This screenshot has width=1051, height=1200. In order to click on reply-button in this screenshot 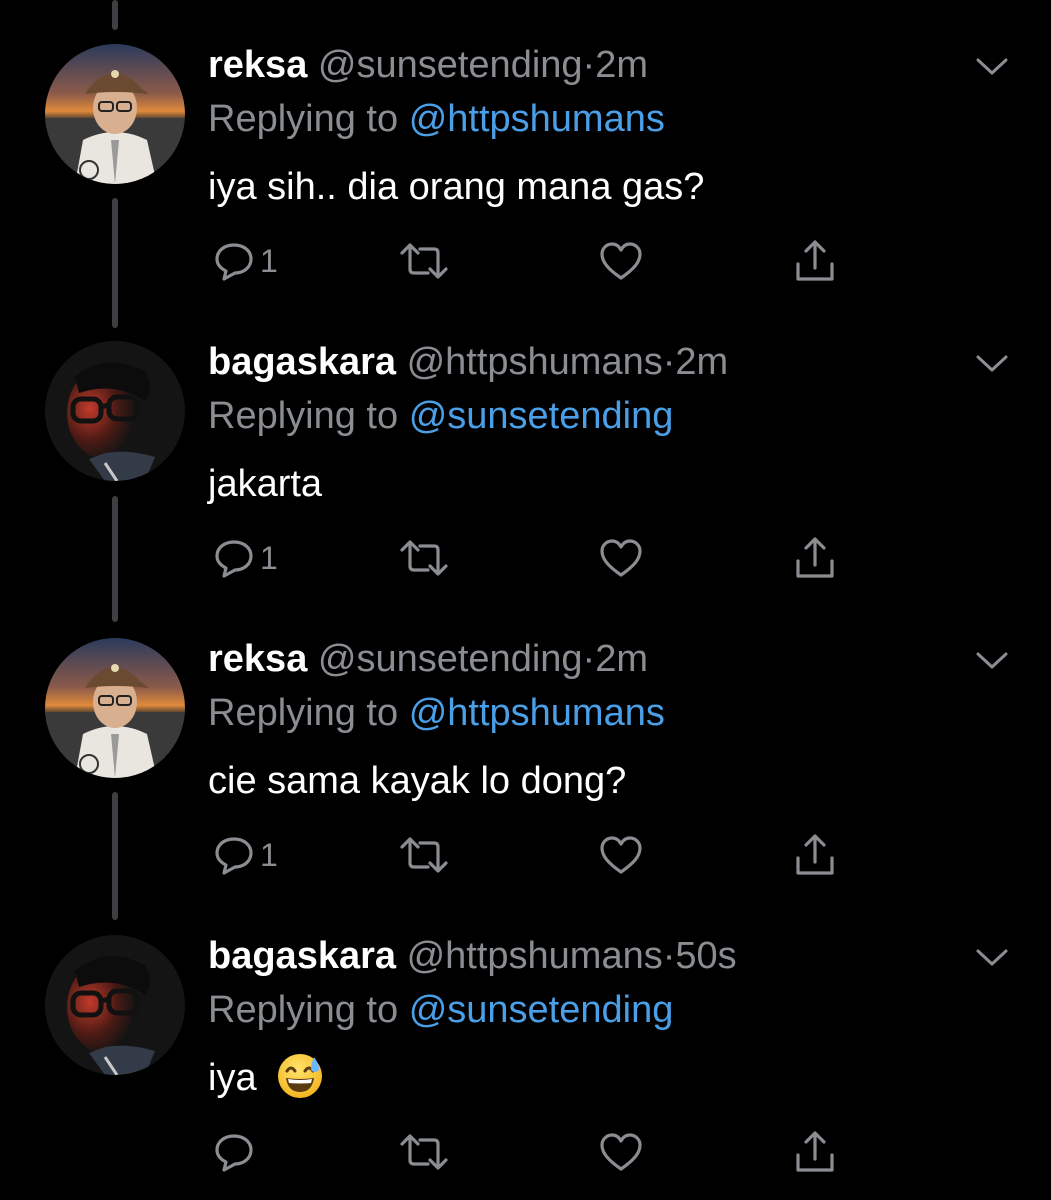, I will do `click(236, 1152)`.